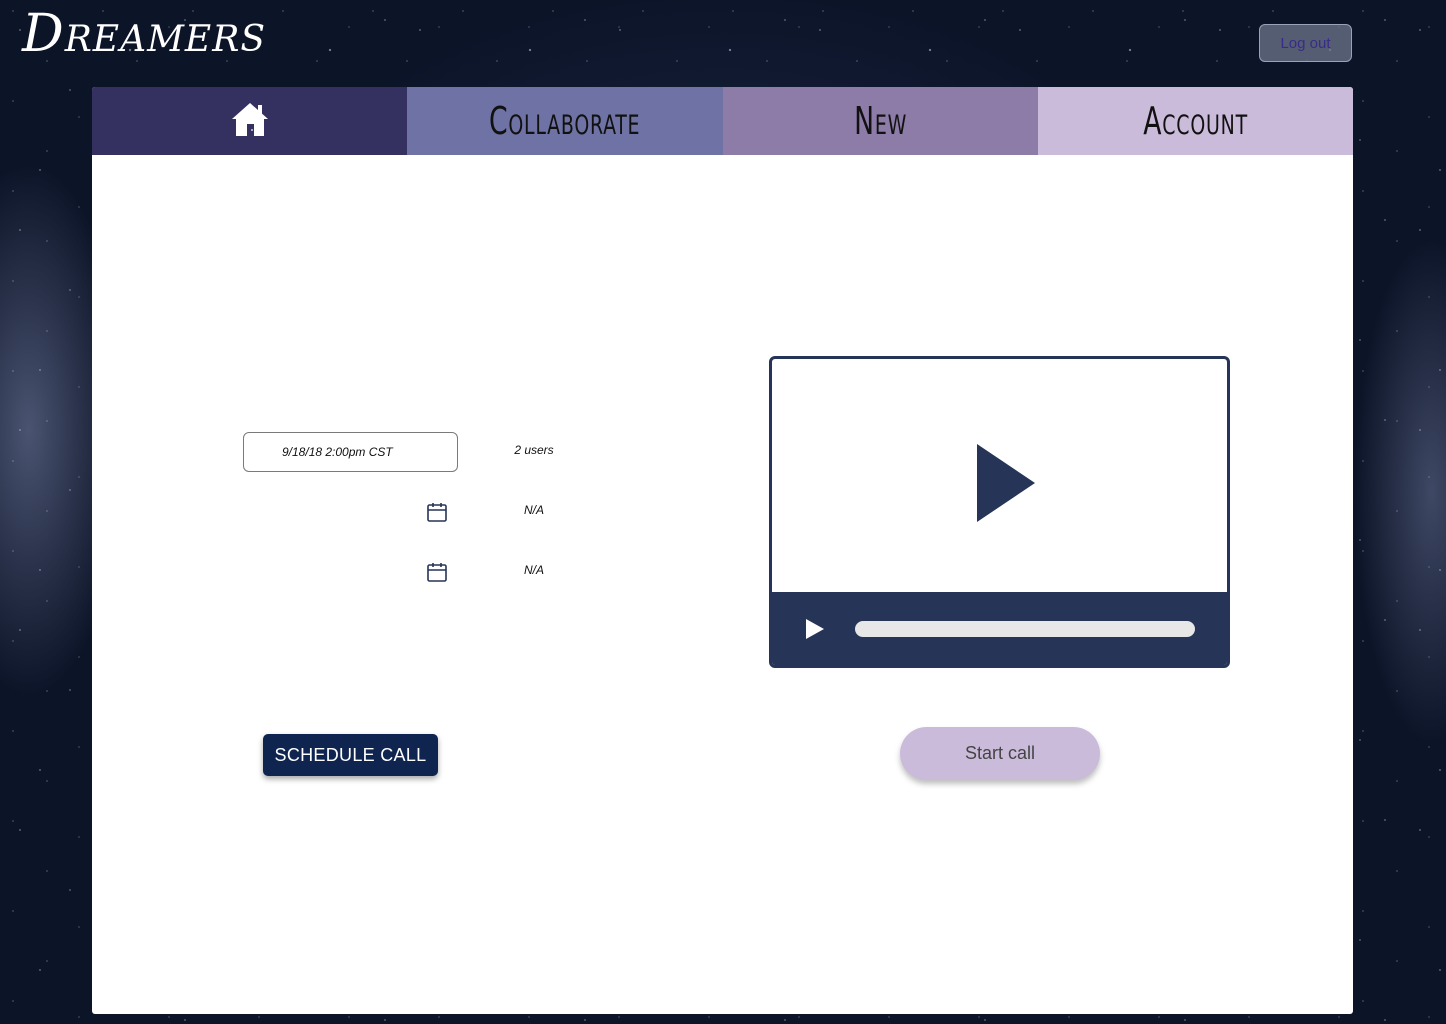 This screenshot has height=1024, width=1446. I want to click on play-icon, so click(1006, 485).